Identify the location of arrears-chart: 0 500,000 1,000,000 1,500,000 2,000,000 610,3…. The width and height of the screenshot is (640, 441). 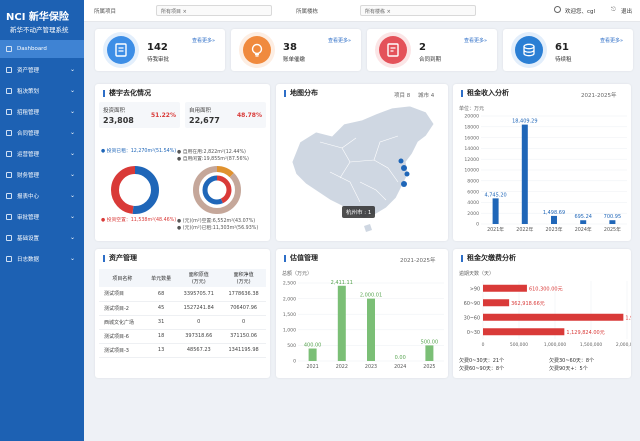
(547, 314).